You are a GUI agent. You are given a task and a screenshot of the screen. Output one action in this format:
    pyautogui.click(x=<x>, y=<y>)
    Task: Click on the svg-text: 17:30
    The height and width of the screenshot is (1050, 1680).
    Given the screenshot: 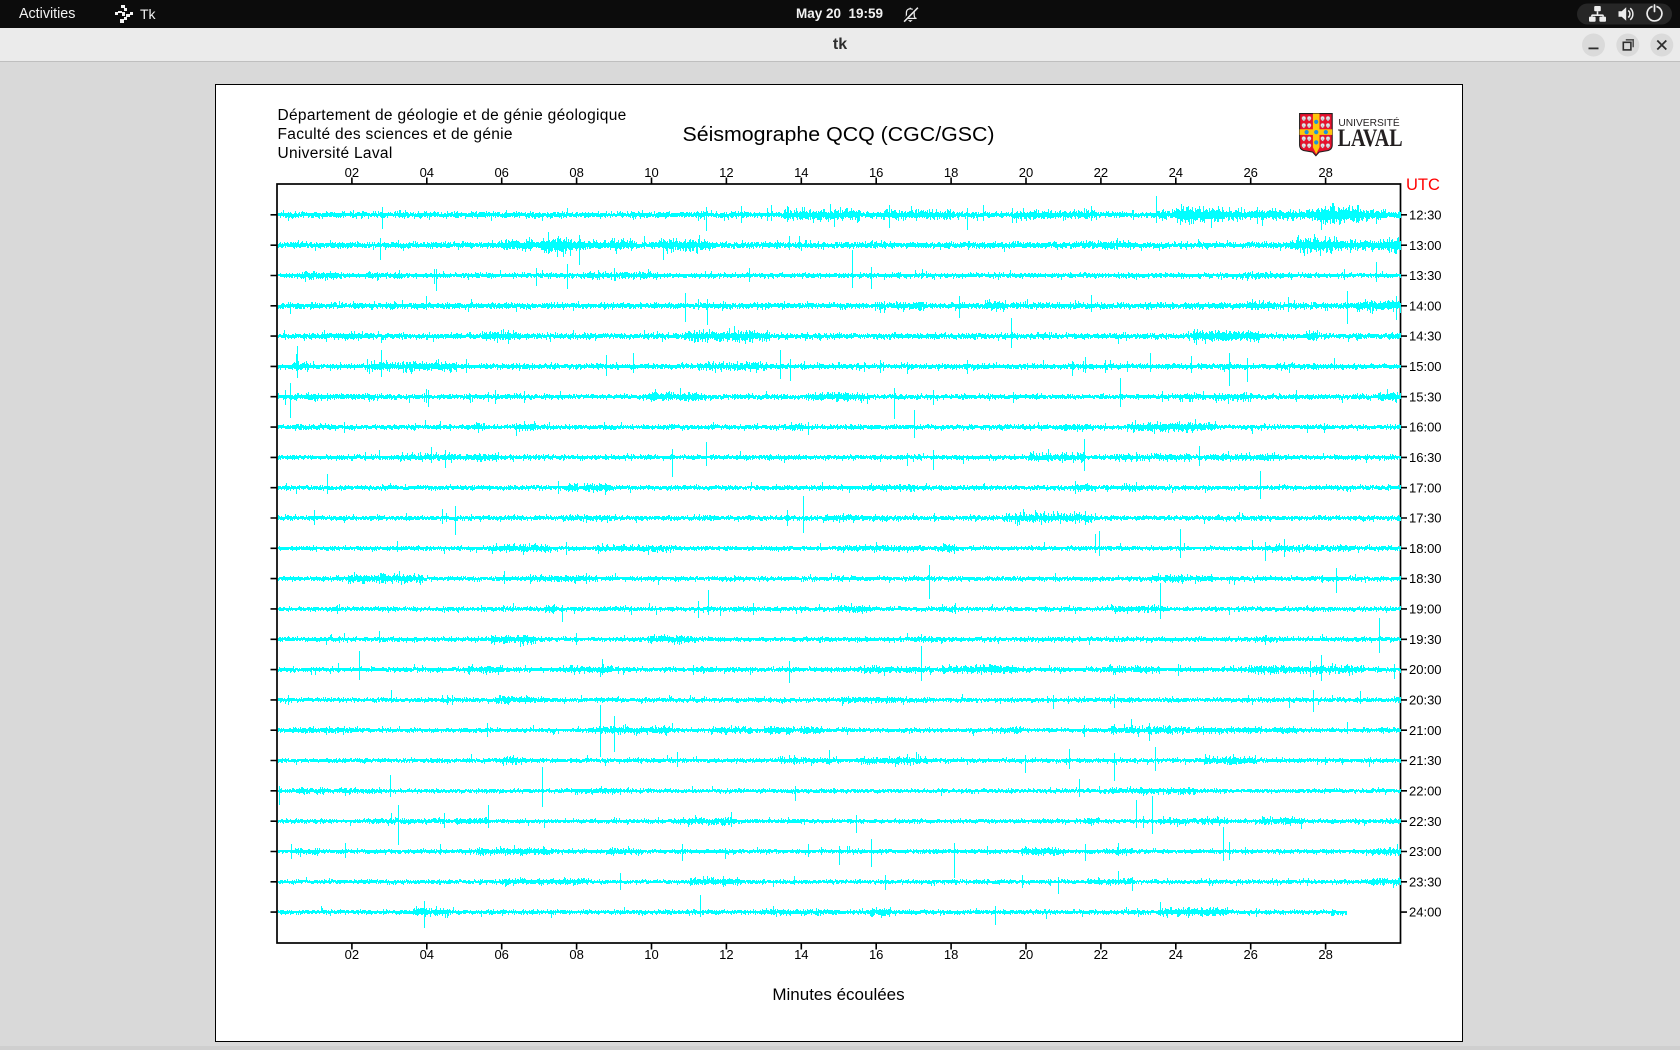 What is the action you would take?
    pyautogui.click(x=1425, y=518)
    